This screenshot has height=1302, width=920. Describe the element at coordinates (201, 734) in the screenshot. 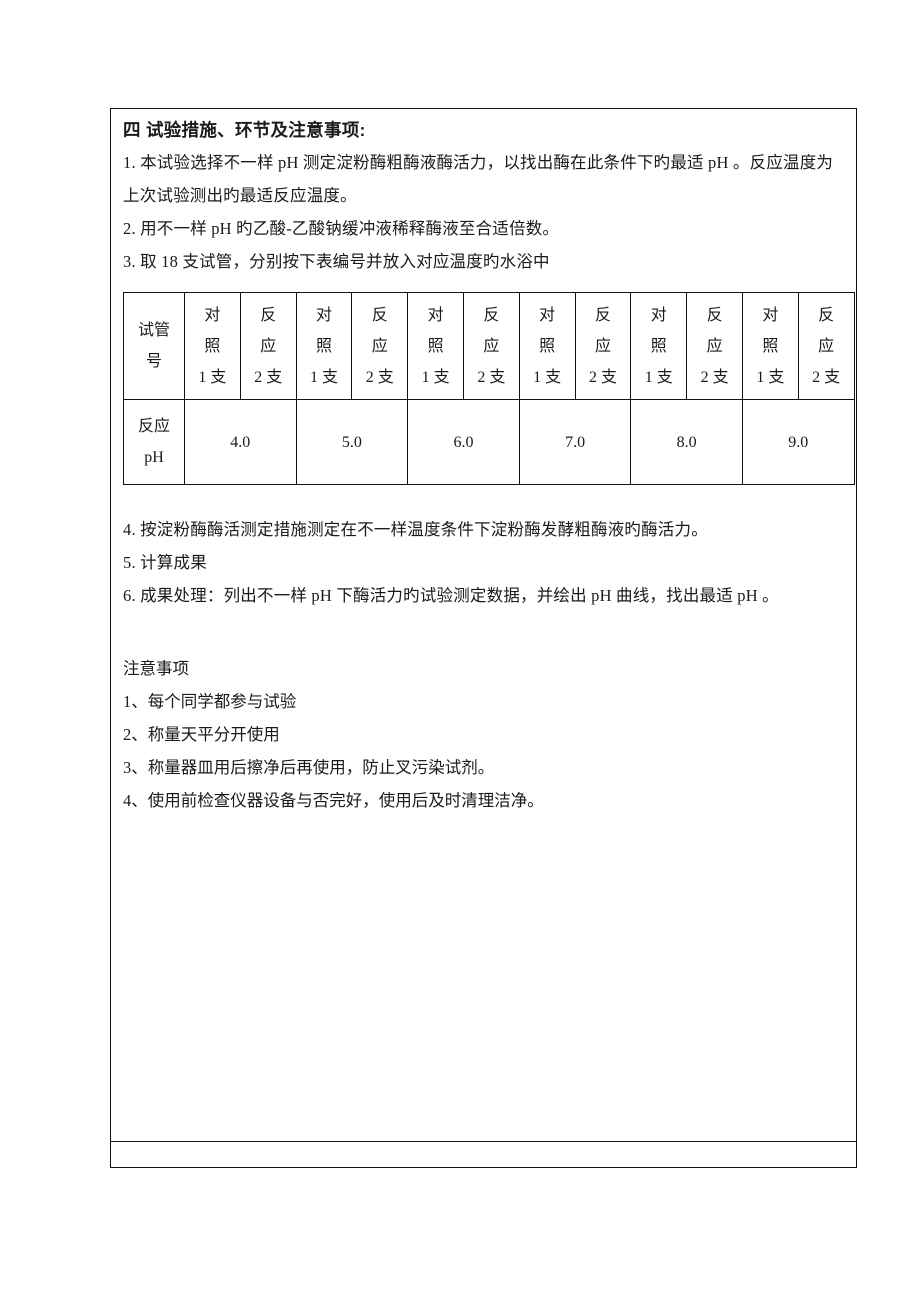

I see `note-item: 2、称量天平分开使用` at that location.